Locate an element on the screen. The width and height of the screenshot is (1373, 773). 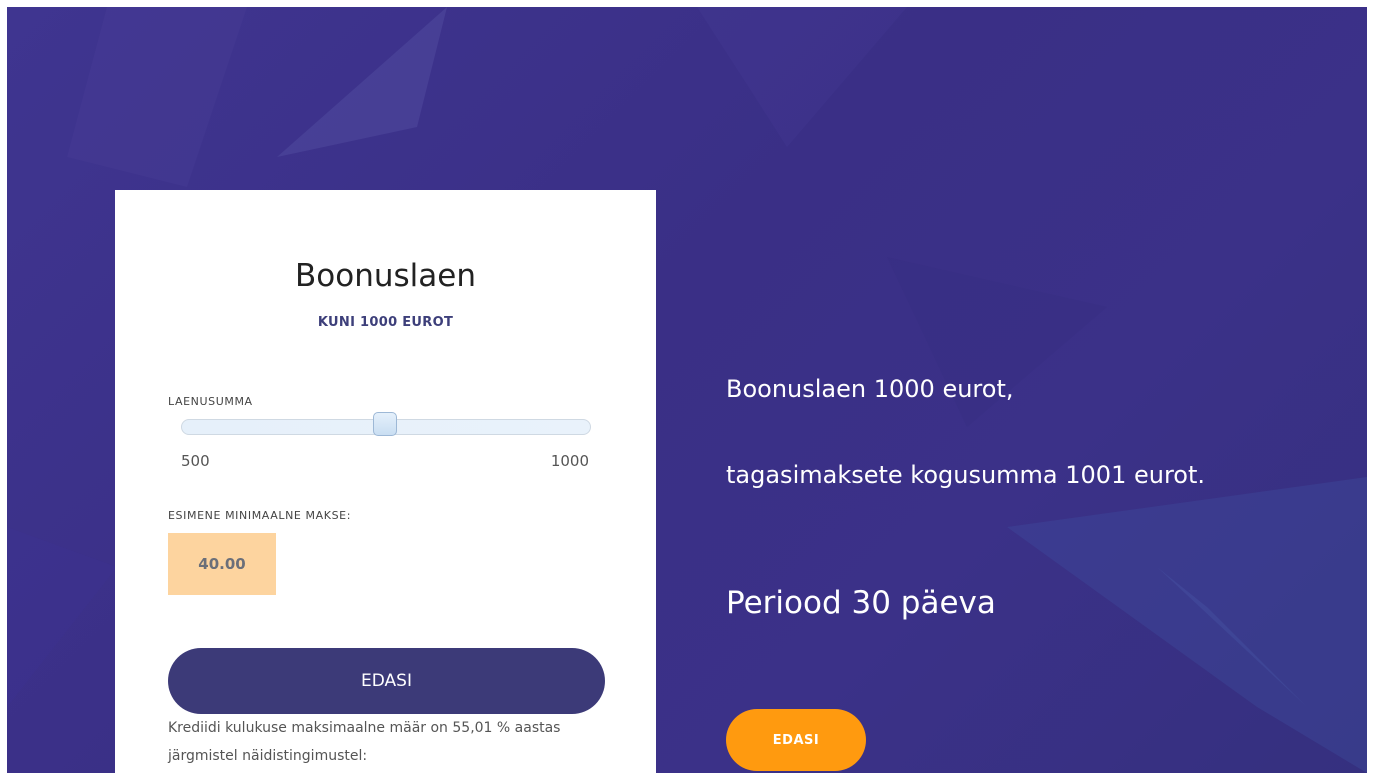
card-continue-button: EDASI is located at coordinates (386, 681).